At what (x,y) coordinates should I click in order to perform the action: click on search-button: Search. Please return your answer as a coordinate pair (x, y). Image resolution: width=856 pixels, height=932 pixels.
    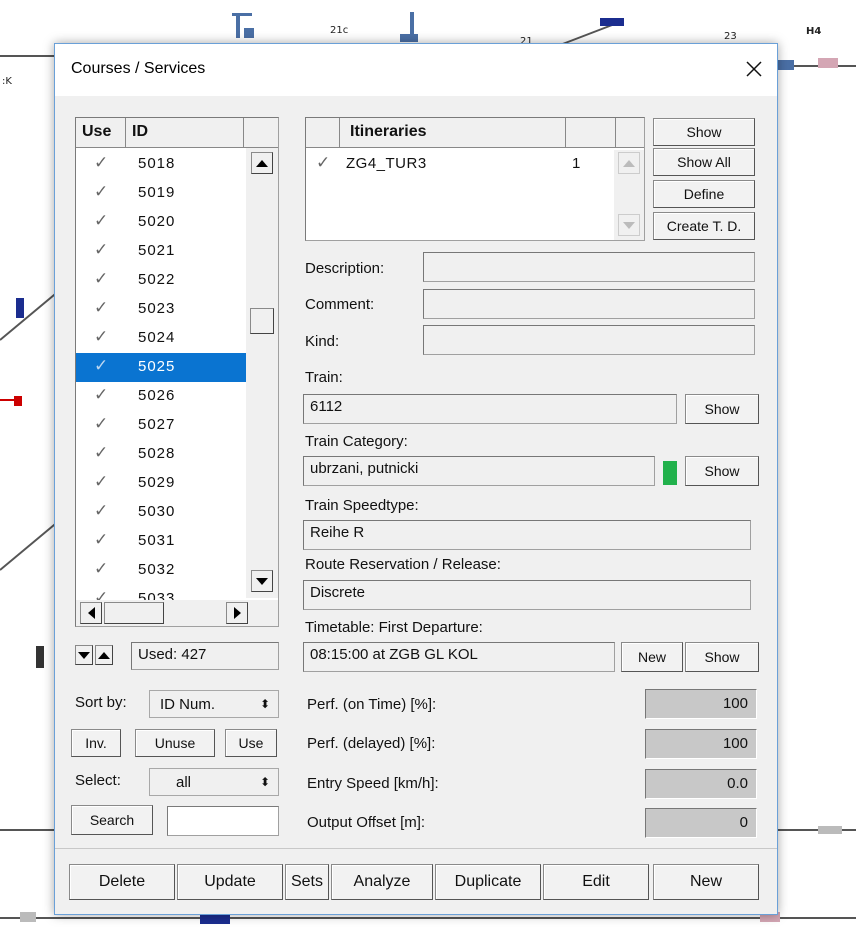
    Looking at the image, I should click on (112, 820).